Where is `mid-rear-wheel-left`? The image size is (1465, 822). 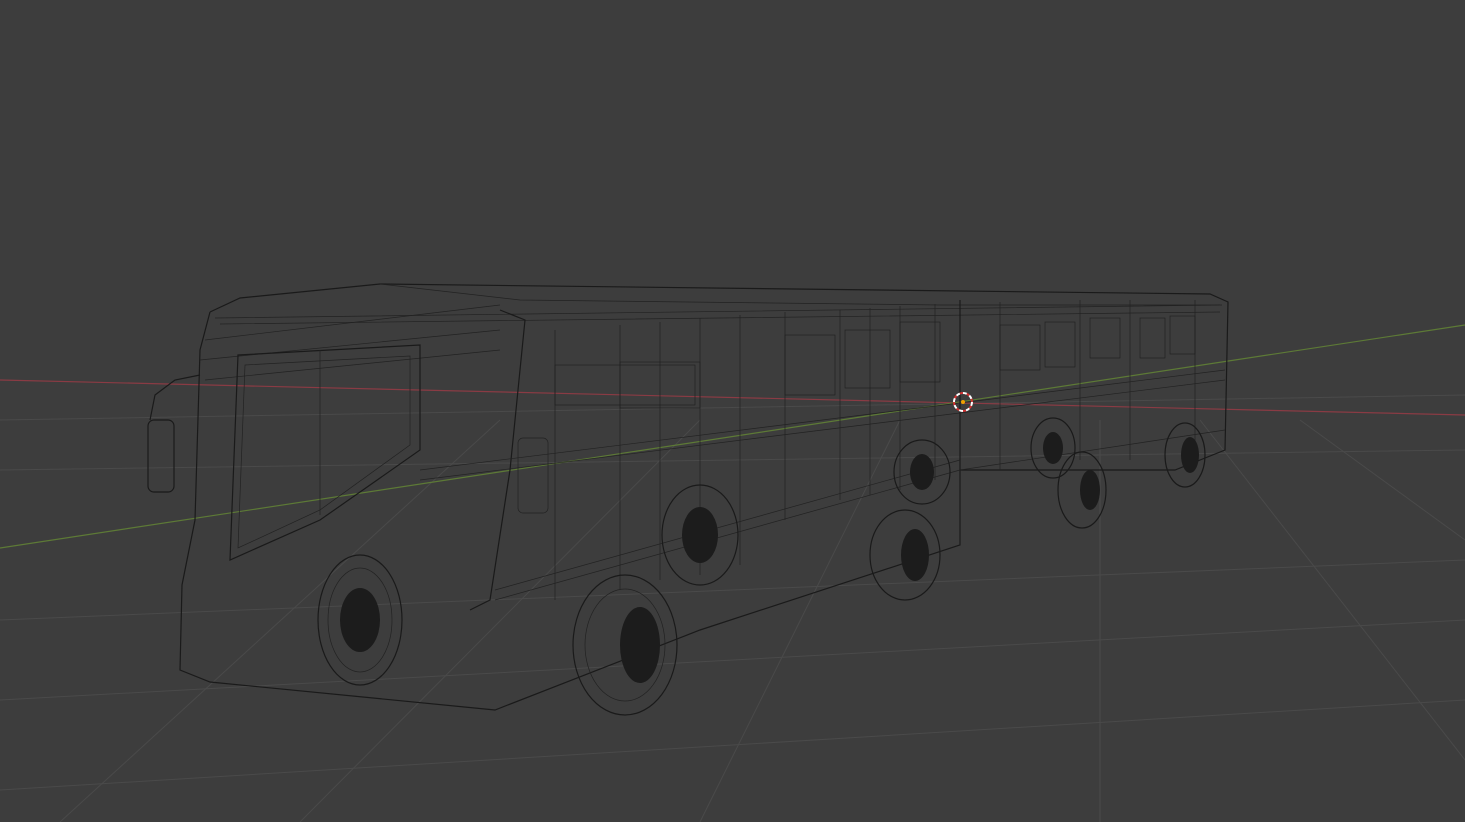
mid-rear-wheel-left is located at coordinates (922, 472).